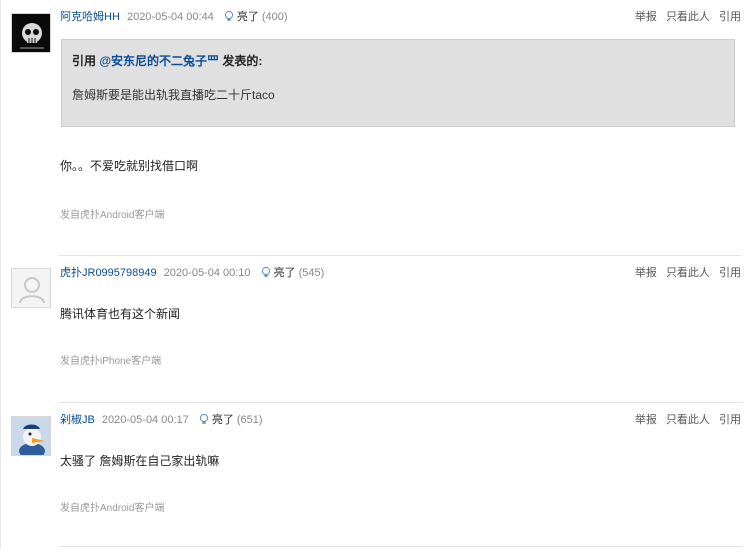 The image size is (750, 549). I want to click on quoted-user-link: @安东尼的不二兔子罒, so click(159, 61).